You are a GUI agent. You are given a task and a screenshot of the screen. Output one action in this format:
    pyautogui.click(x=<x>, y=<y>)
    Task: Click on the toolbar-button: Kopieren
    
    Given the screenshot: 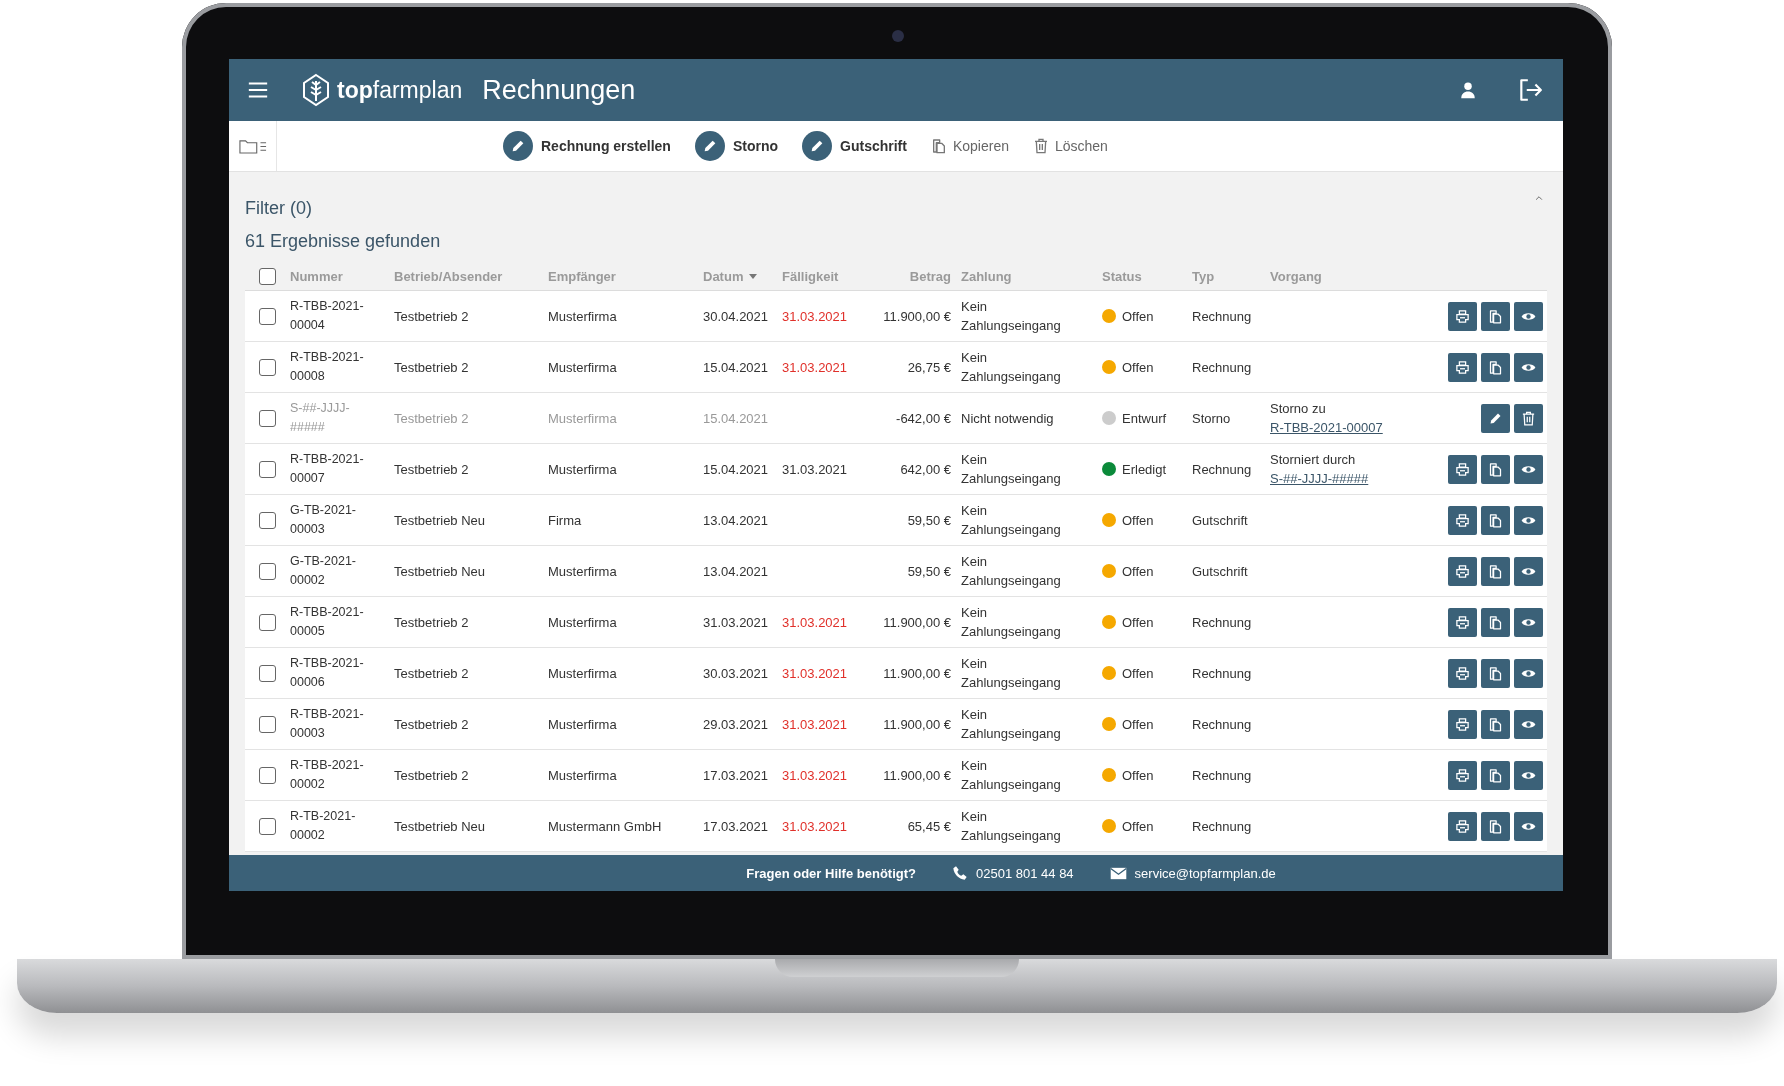 What is the action you would take?
    pyautogui.click(x=969, y=146)
    